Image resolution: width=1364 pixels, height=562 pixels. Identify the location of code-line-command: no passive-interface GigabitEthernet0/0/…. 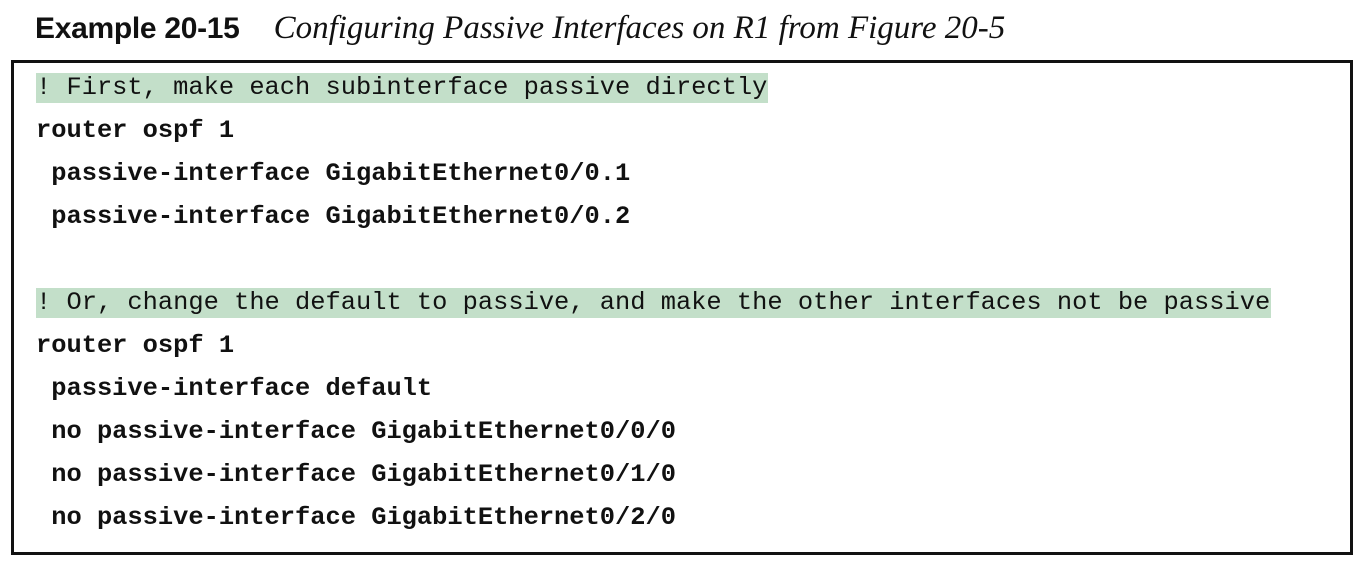
(356, 431).